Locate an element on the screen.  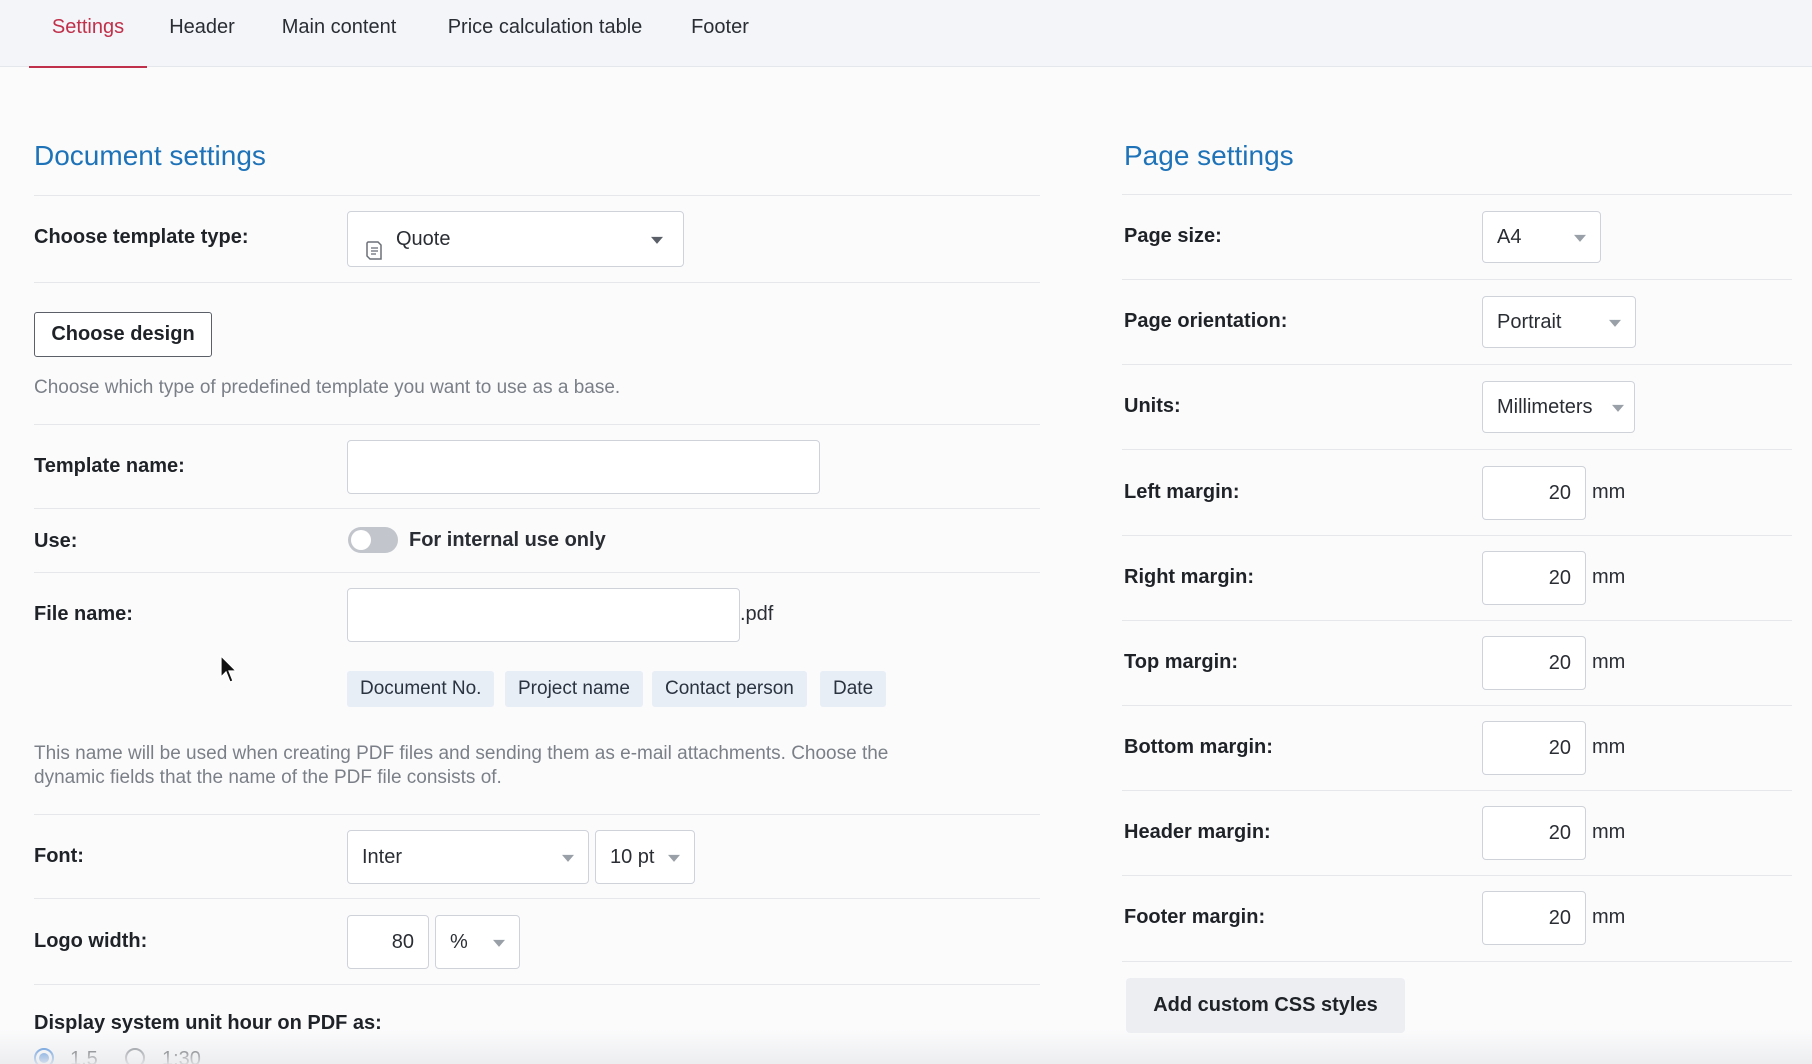
right-margin-input: 20 is located at coordinates (1534, 578).